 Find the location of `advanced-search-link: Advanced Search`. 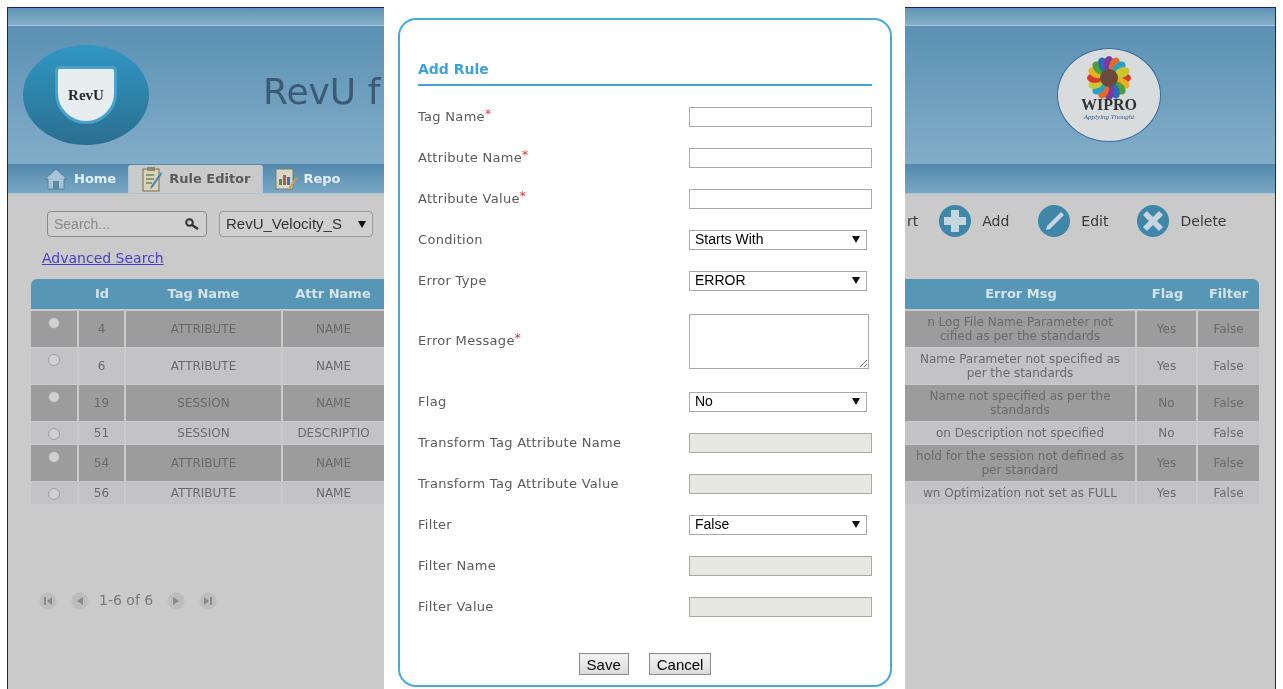

advanced-search-link: Advanced Search is located at coordinates (103, 258).